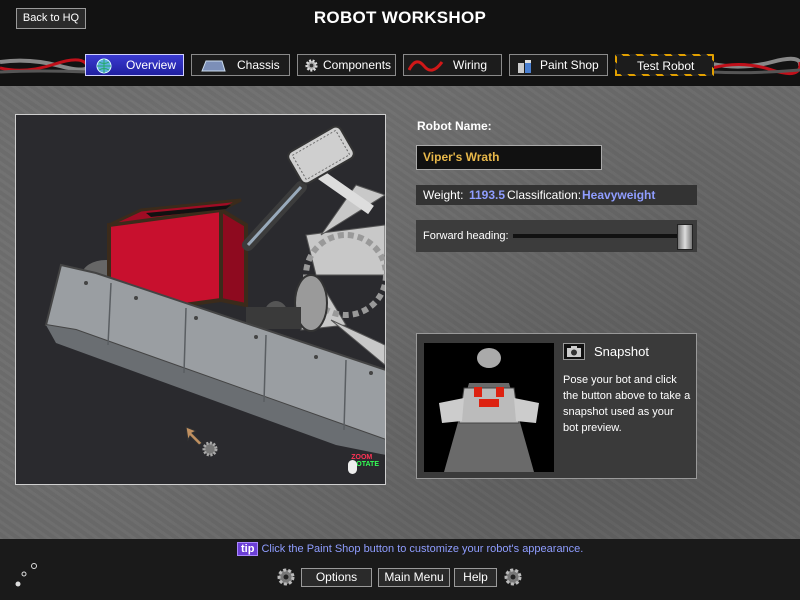 This screenshot has height=600, width=800. What do you see at coordinates (599, 236) in the screenshot?
I see `heading-slider-track` at bounding box center [599, 236].